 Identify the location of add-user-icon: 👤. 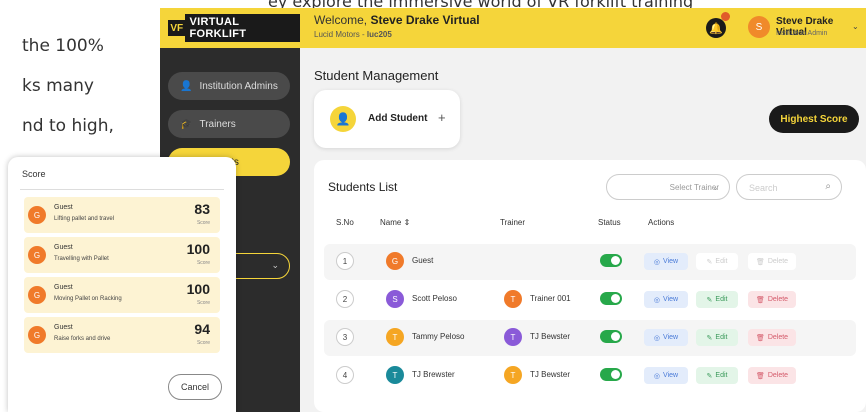
(343, 119).